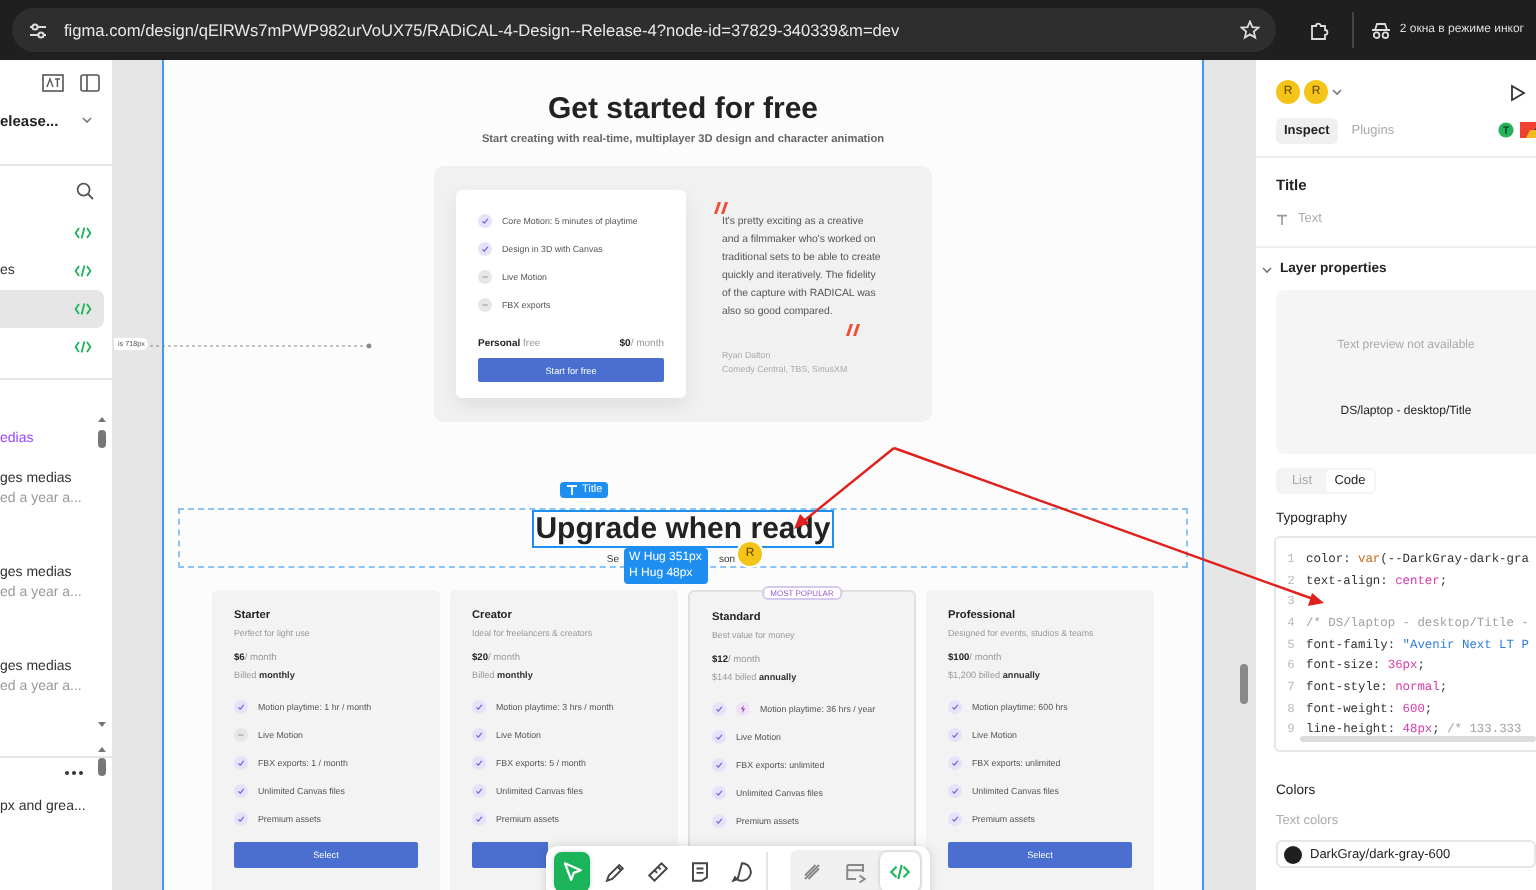 The image size is (1536, 890). What do you see at coordinates (85, 190) in the screenshot?
I see `search-icon` at bounding box center [85, 190].